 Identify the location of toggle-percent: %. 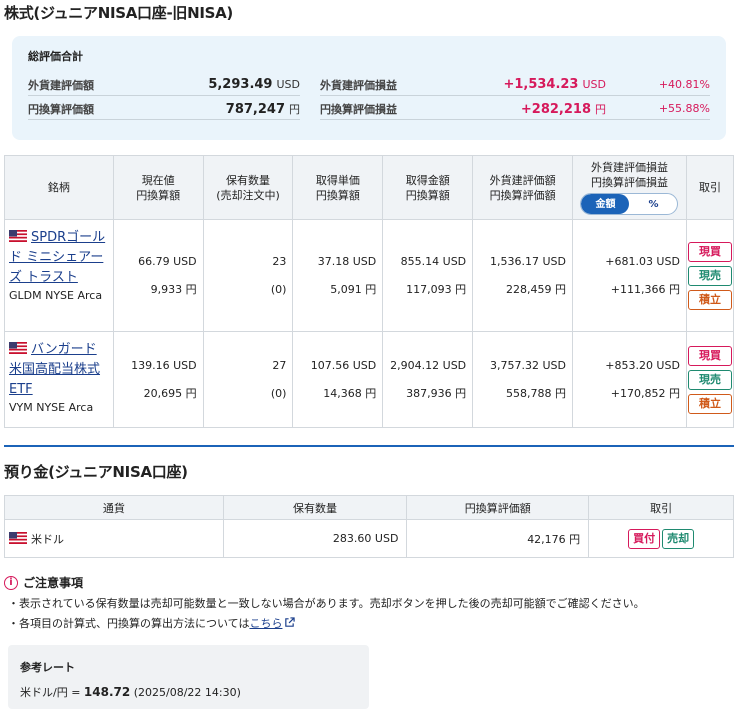
(653, 204).